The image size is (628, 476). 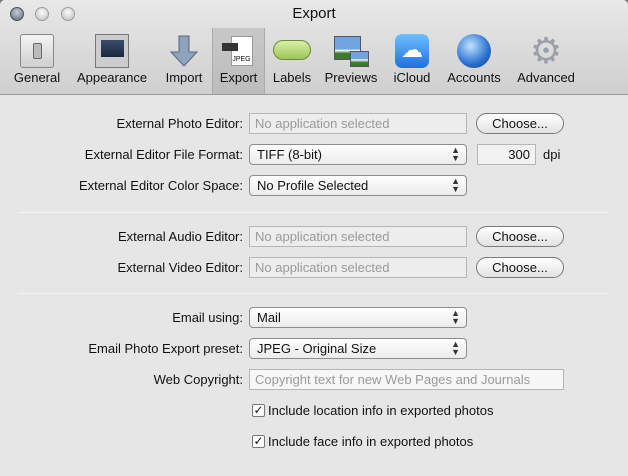 I want to click on label-pill-icon, so click(x=292, y=50).